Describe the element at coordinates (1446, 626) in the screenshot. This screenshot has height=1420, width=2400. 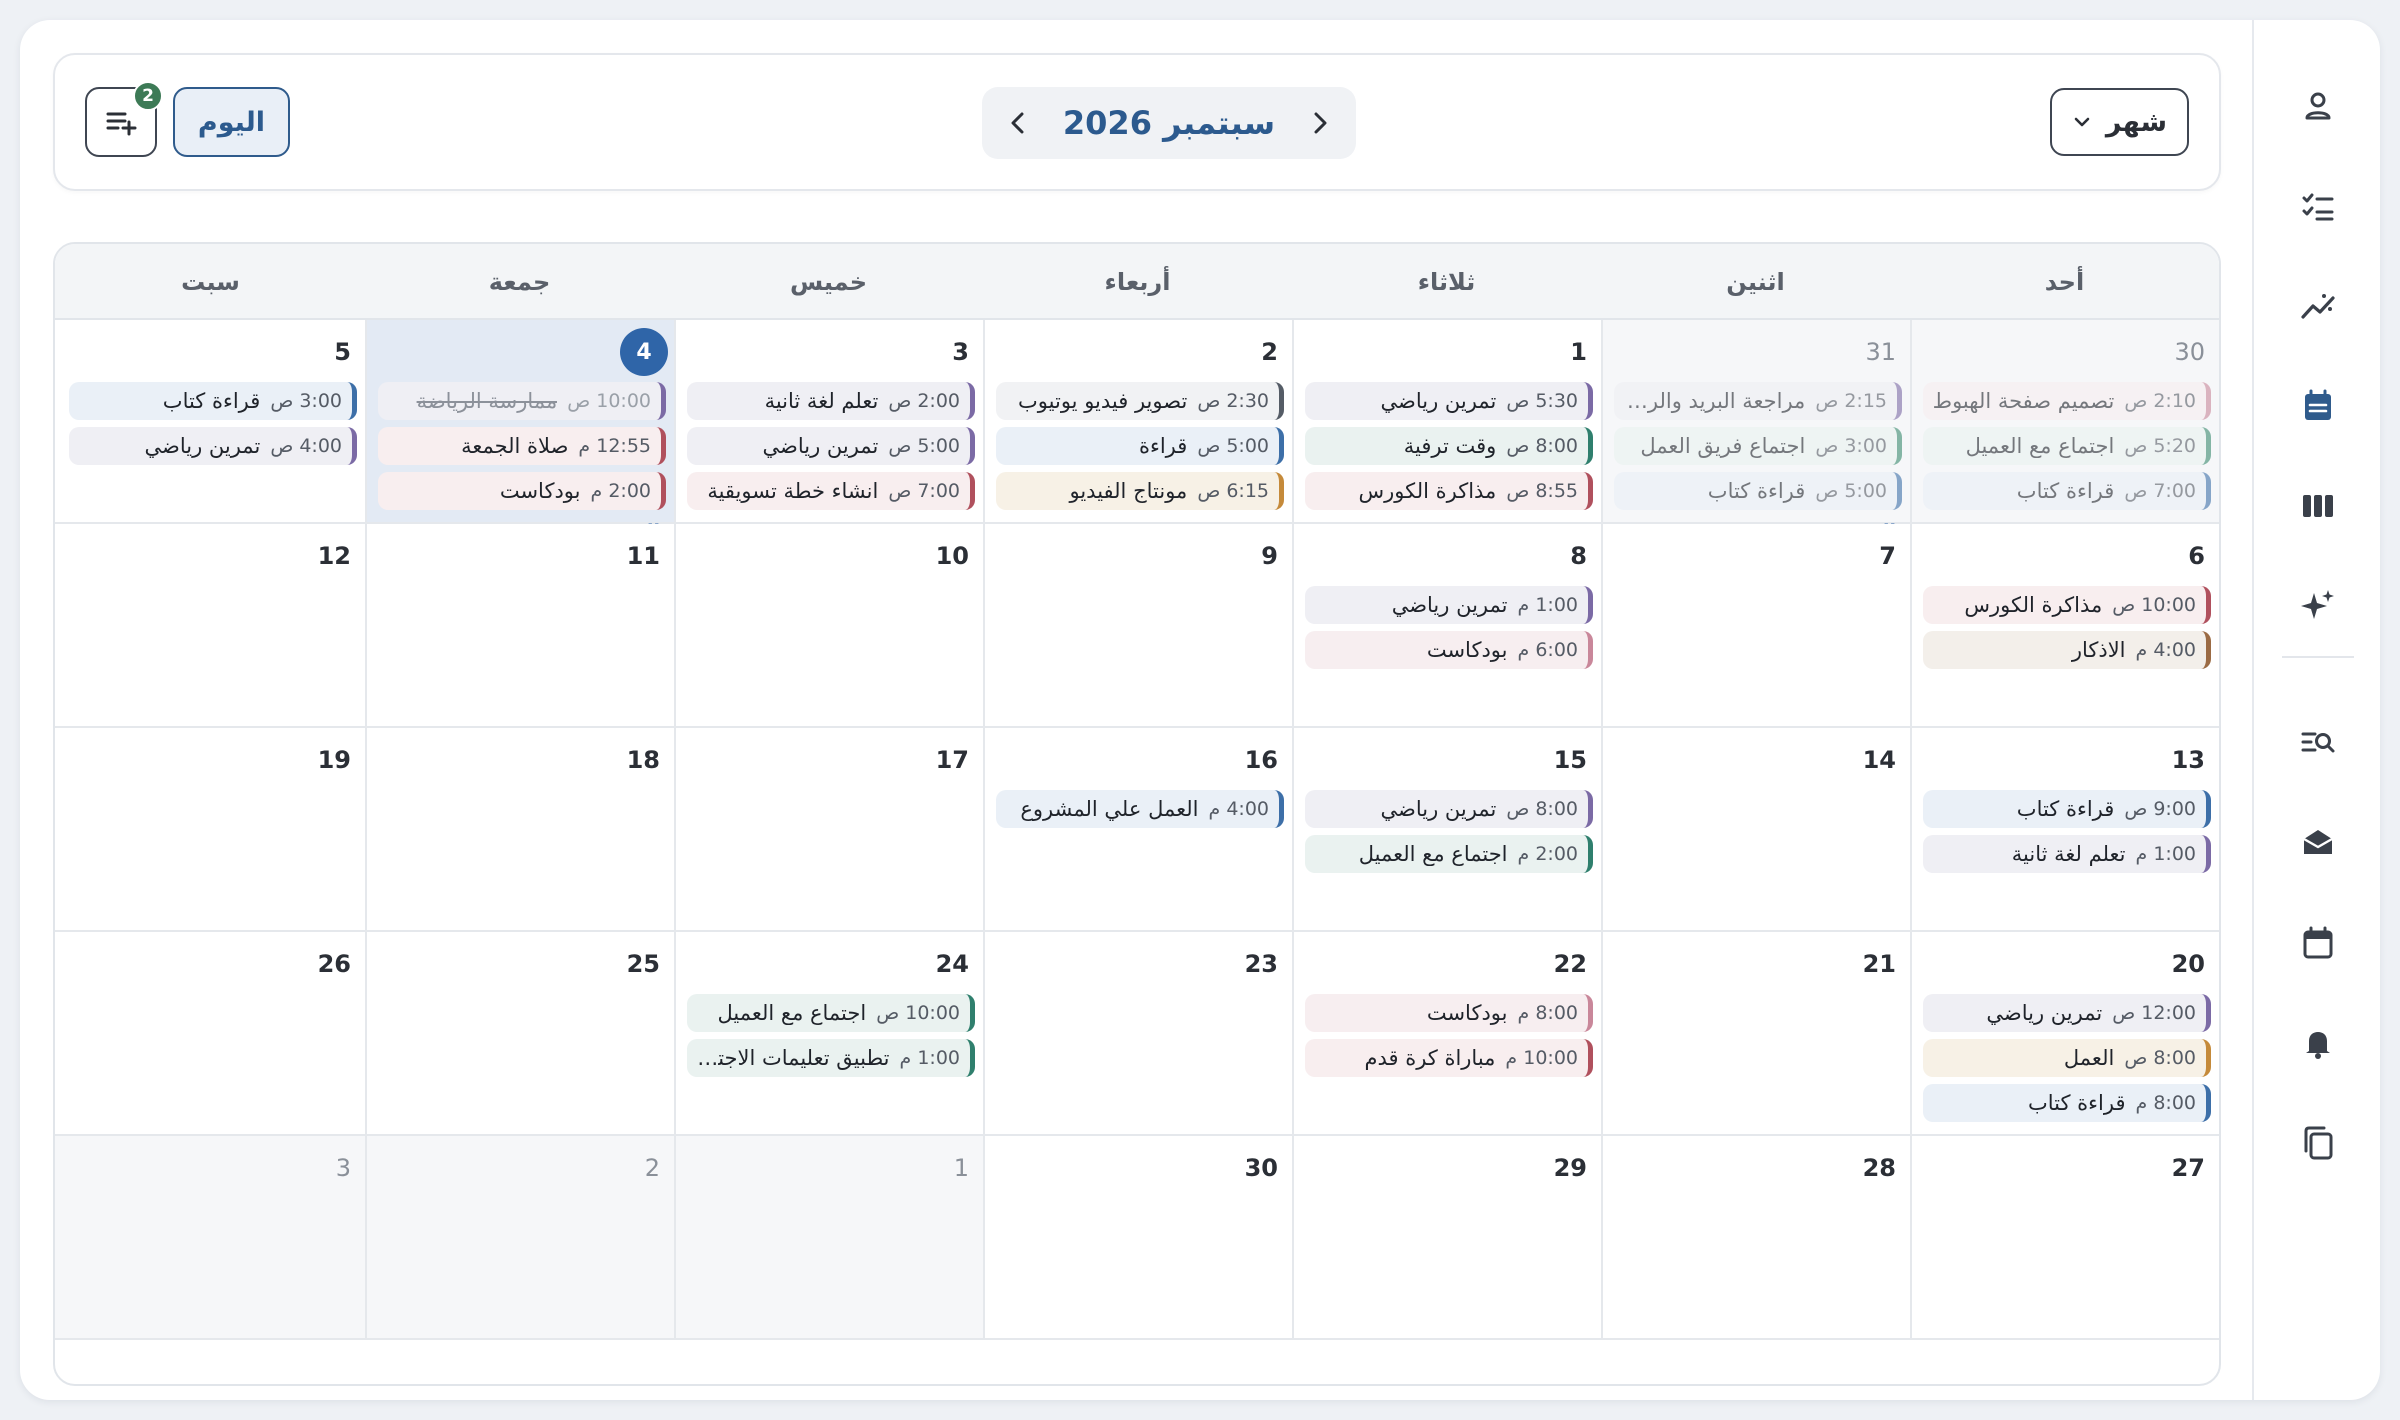
I see `day-cell: 8 1:00 م تمرين رياضي 6:00 م بودكاست` at that location.